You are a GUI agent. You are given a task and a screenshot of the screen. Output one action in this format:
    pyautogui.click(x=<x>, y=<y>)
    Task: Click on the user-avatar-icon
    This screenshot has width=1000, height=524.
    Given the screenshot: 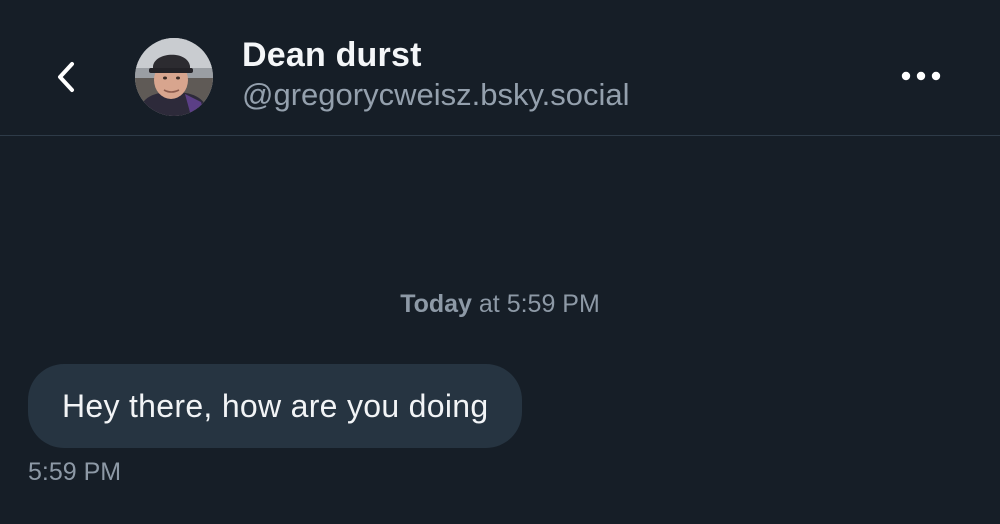 What is the action you would take?
    pyautogui.click(x=174, y=77)
    